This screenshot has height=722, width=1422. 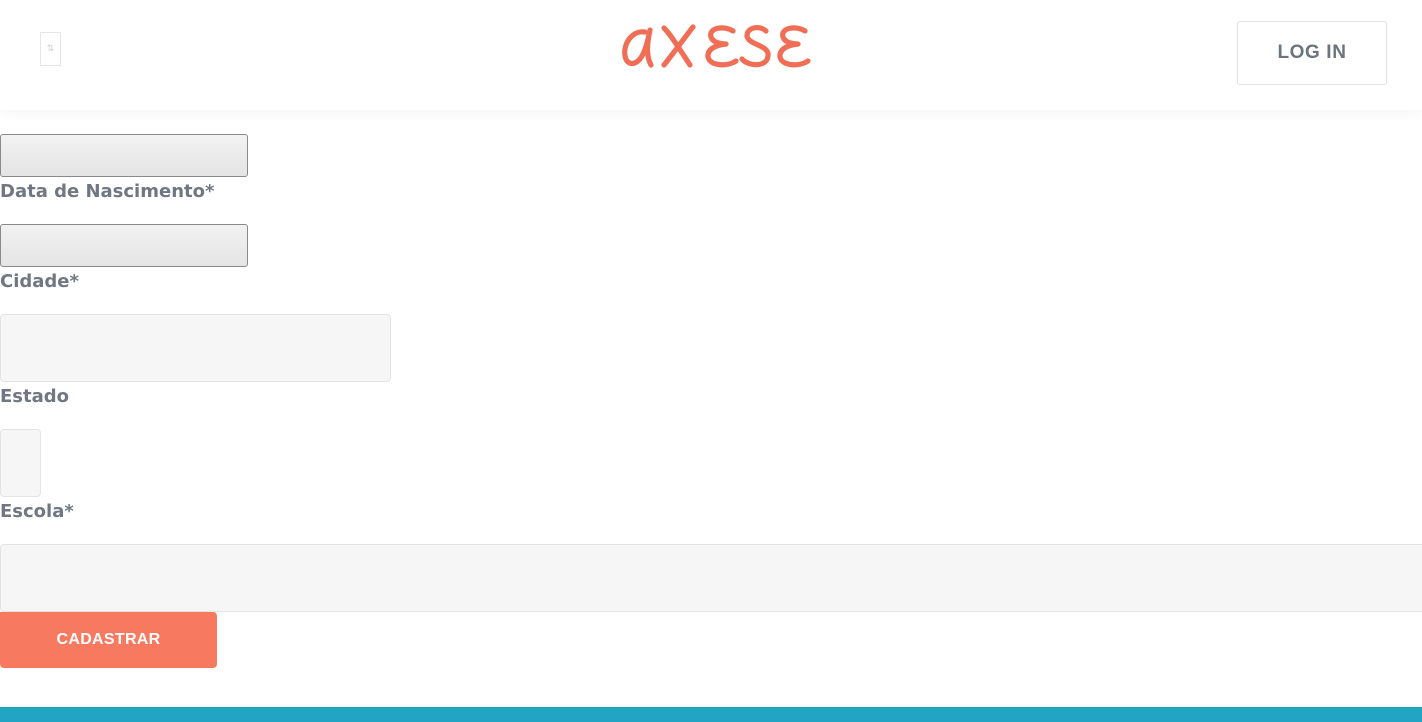 I want to click on birth-date-input, so click(x=124, y=245).